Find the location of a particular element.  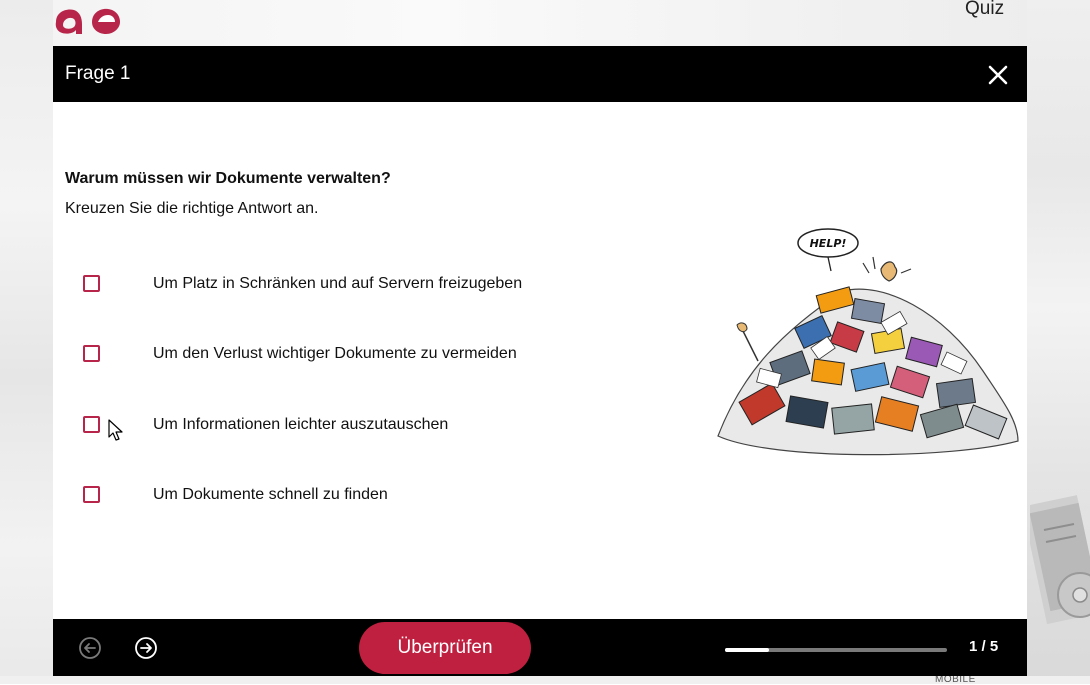

modal-footer: Überprüfen 1 / 5 is located at coordinates (540, 647).